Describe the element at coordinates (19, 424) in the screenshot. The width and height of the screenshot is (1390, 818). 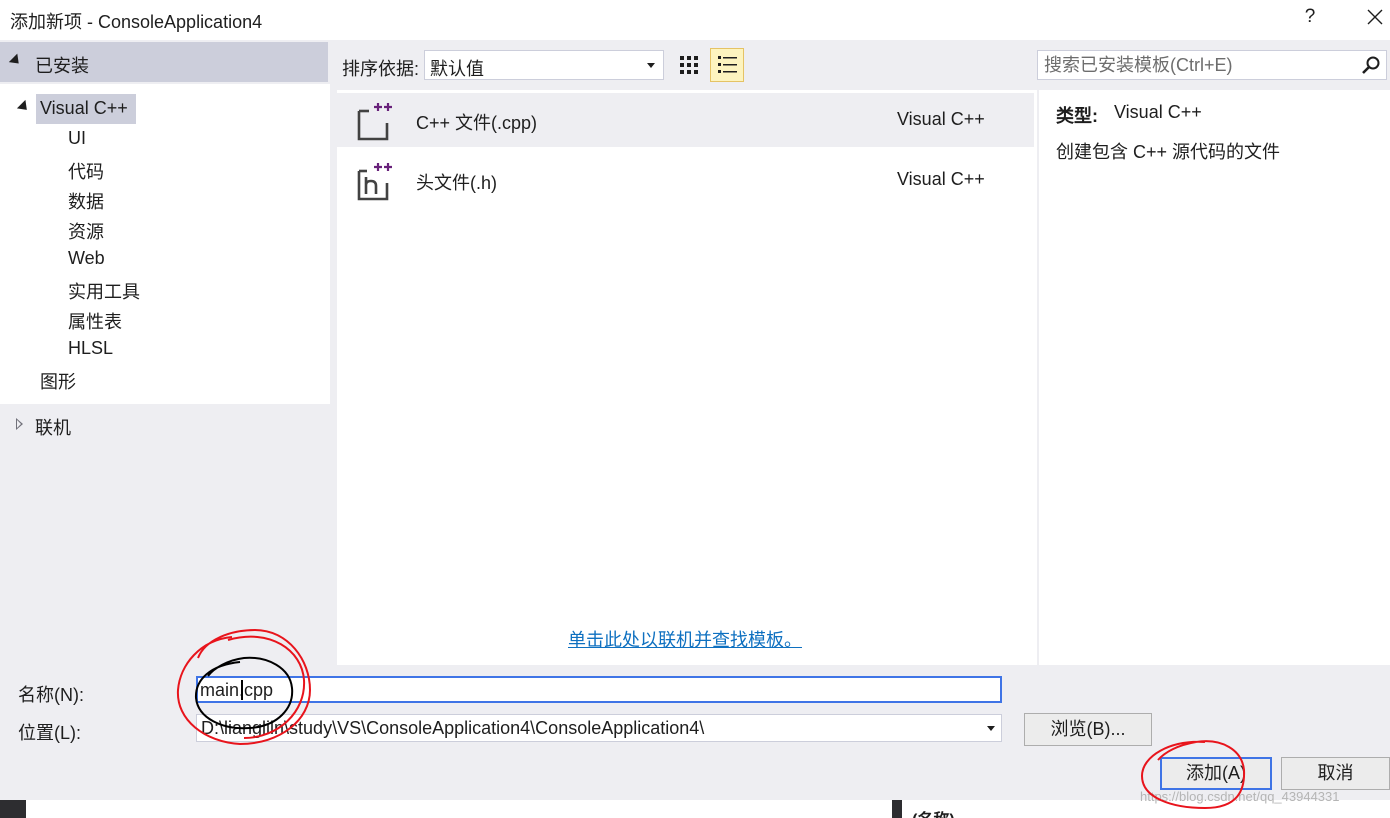
I see `collapsed-arrow-icon` at that location.